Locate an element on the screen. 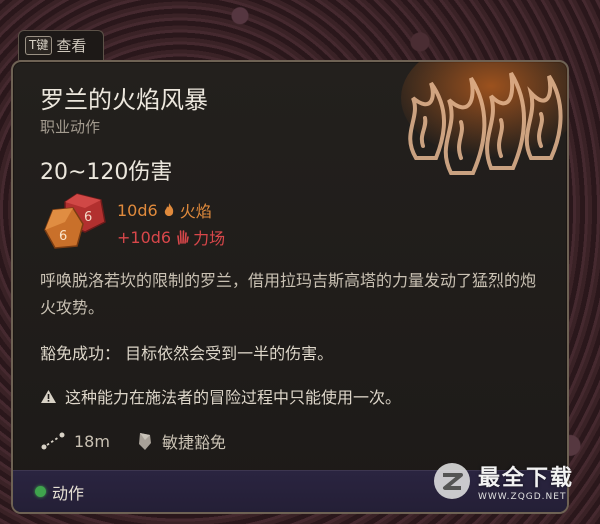 The width and height of the screenshot is (600, 524). spell-category: 职业动作 is located at coordinates (70, 127).